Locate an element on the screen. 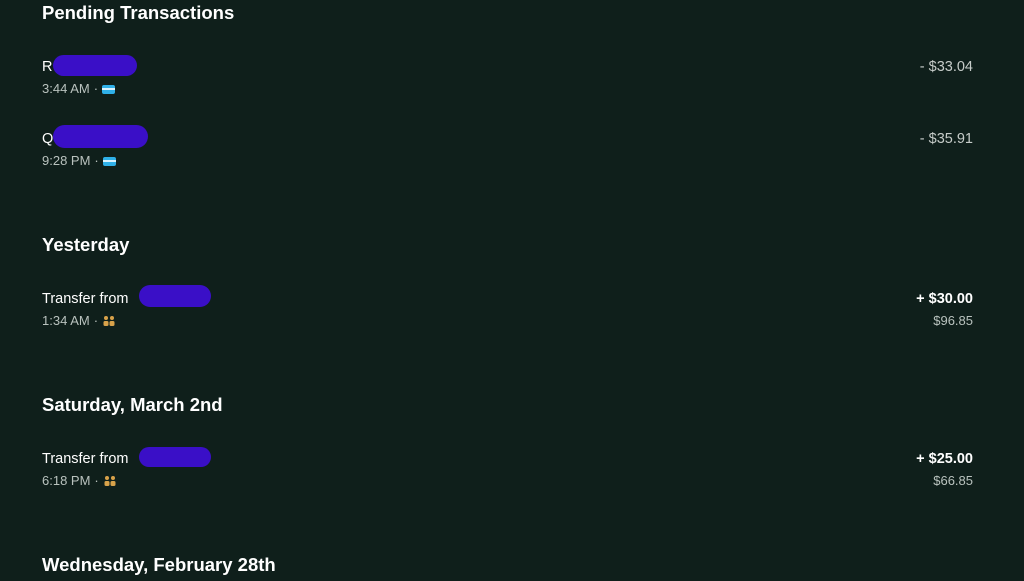 This screenshot has width=1024, height=581. transaction-meta: 6:18 PM · is located at coordinates (79, 480).